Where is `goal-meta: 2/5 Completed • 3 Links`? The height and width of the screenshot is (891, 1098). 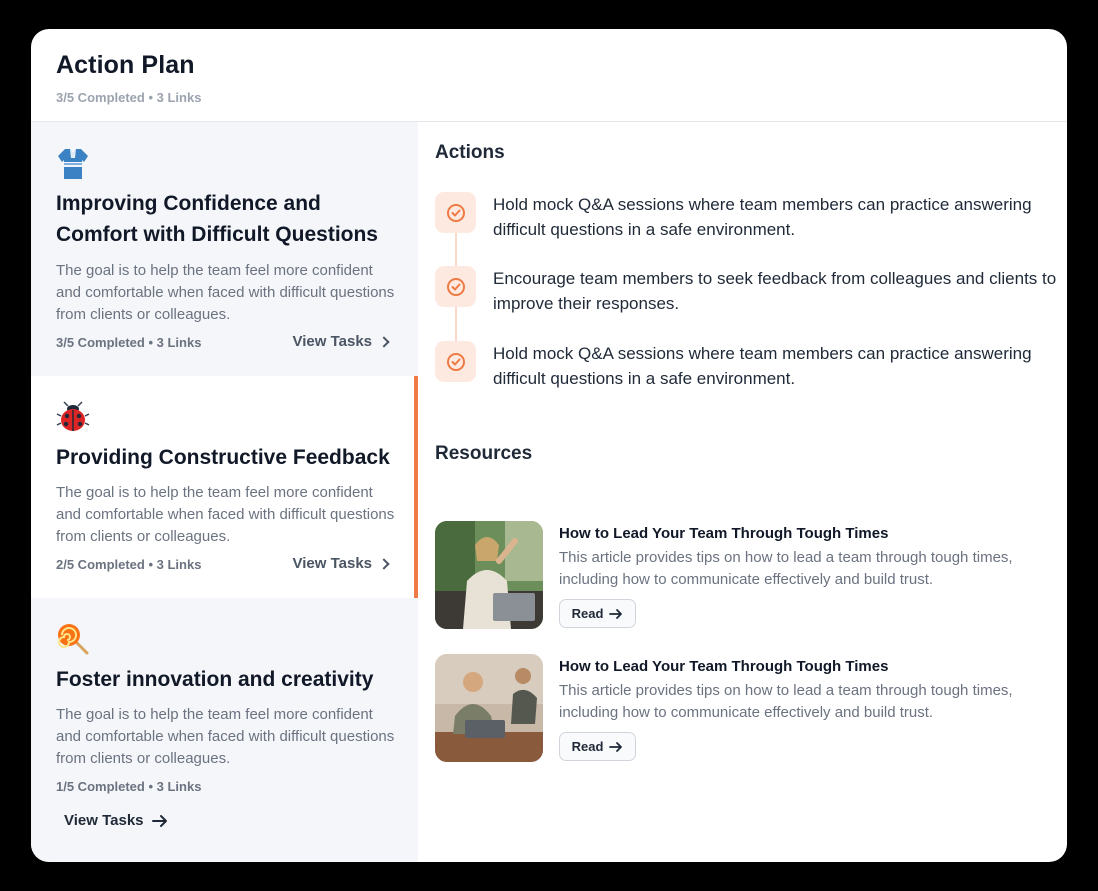
goal-meta: 2/5 Completed • 3 Links is located at coordinates (129, 564).